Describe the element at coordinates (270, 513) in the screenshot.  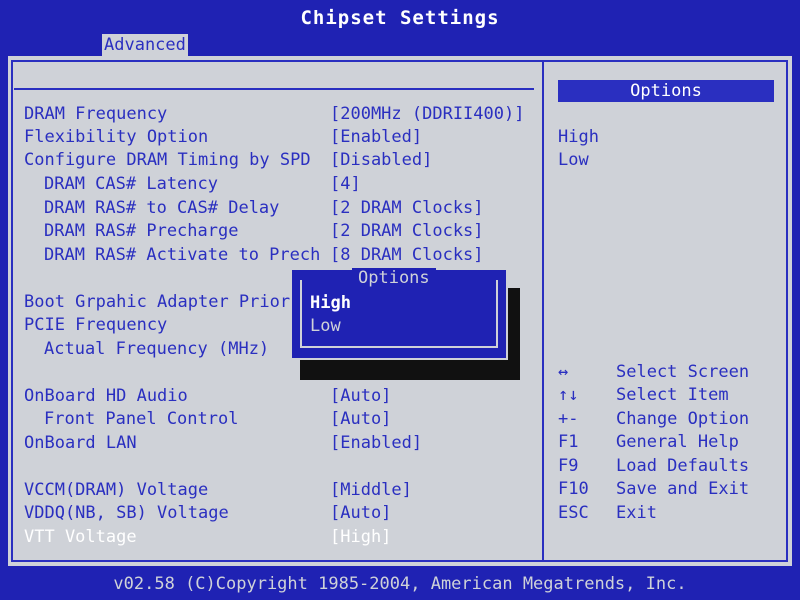
I see `setting-vddq-voltage: VDDQ(NB, SB) Voltage [Auto]` at that location.